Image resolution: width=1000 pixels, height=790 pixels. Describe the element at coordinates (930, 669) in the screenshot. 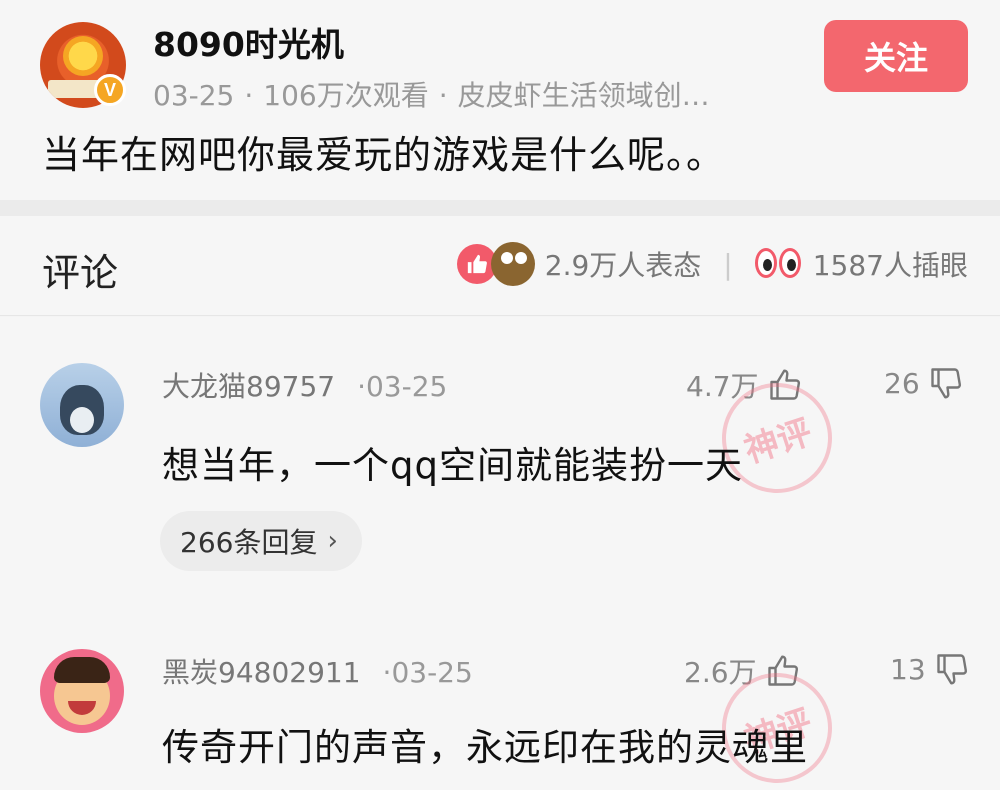

I see `dislike-button: 13` at that location.